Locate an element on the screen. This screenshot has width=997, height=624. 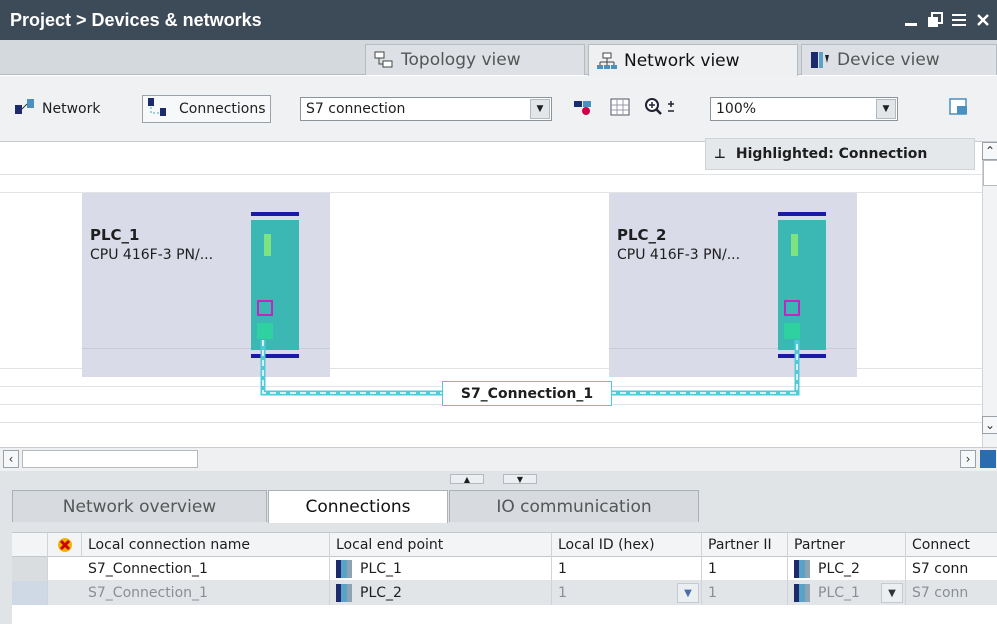
partner: PLC_1 ▼ is located at coordinates (847, 593).